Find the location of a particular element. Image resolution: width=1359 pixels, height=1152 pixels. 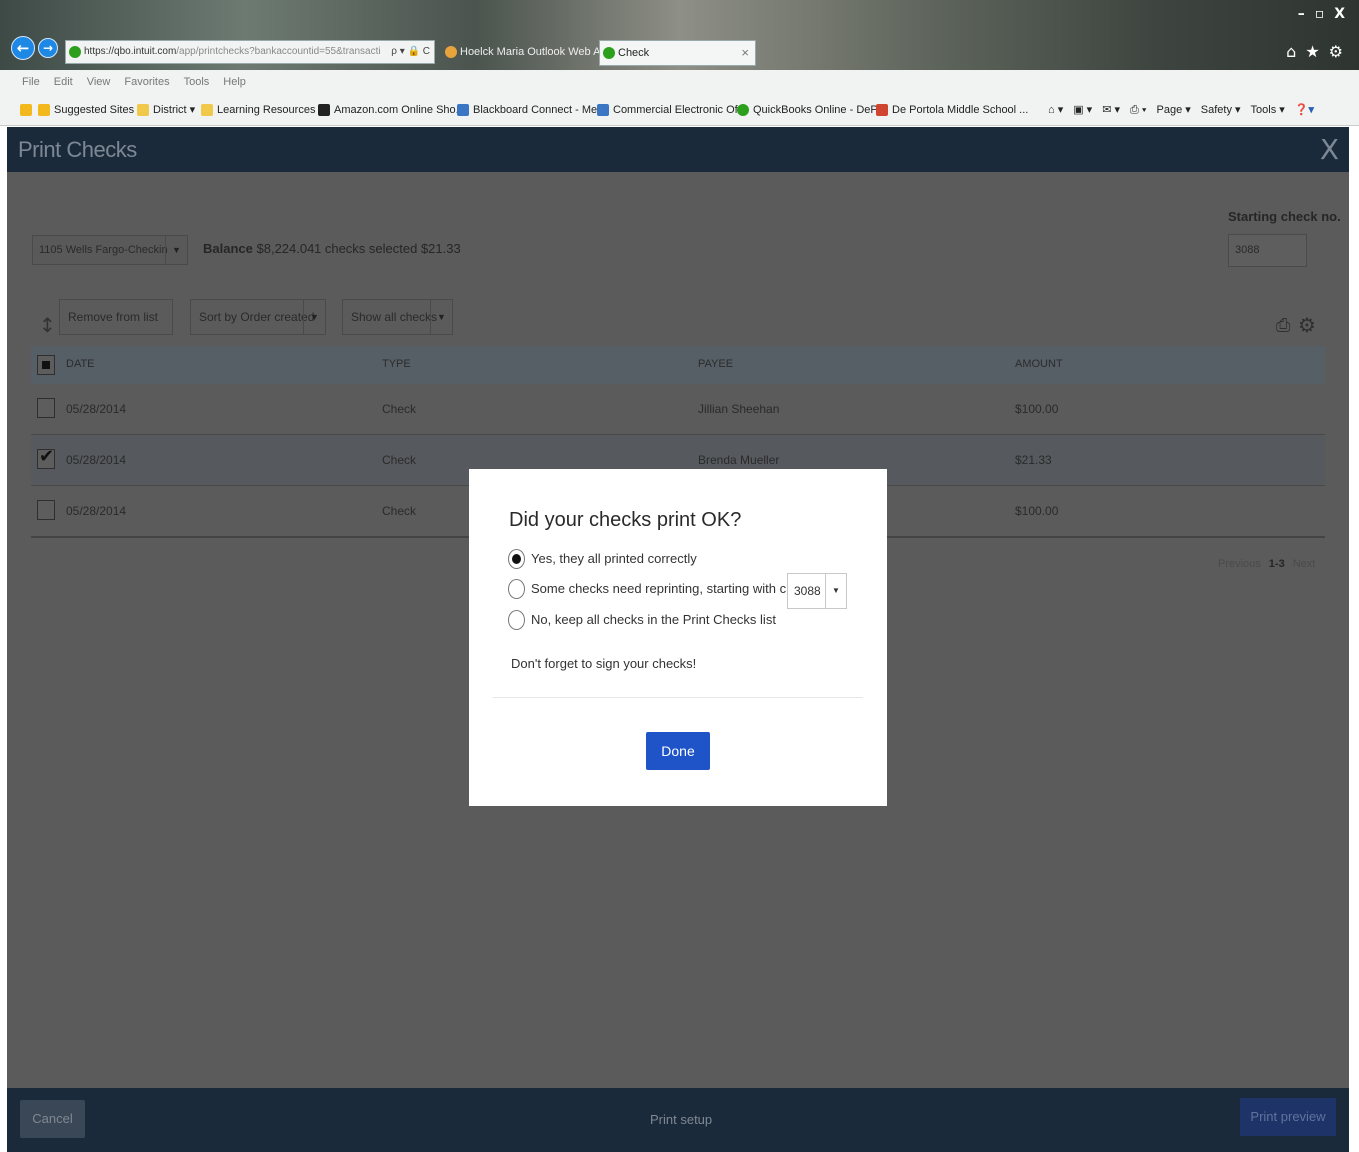

remove-from-list-button: Remove from list is located at coordinates (116, 317).